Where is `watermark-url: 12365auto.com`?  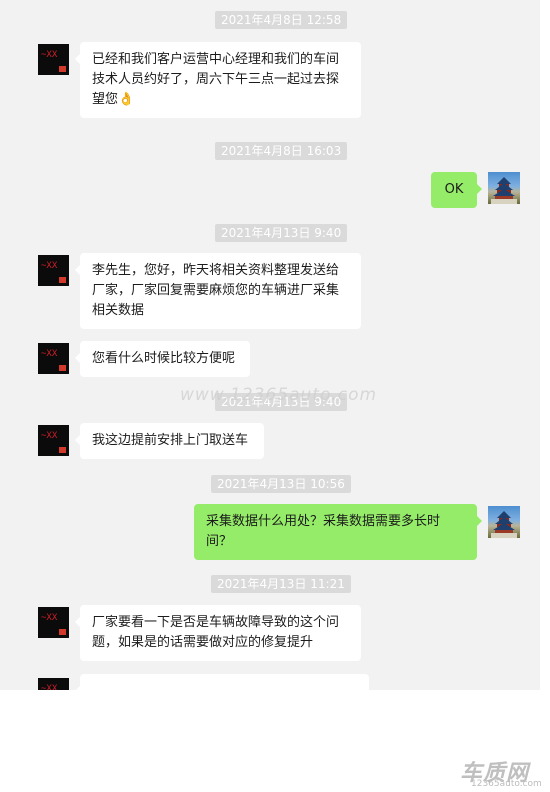 watermark-url: 12365auto.com is located at coordinates (506, 784).